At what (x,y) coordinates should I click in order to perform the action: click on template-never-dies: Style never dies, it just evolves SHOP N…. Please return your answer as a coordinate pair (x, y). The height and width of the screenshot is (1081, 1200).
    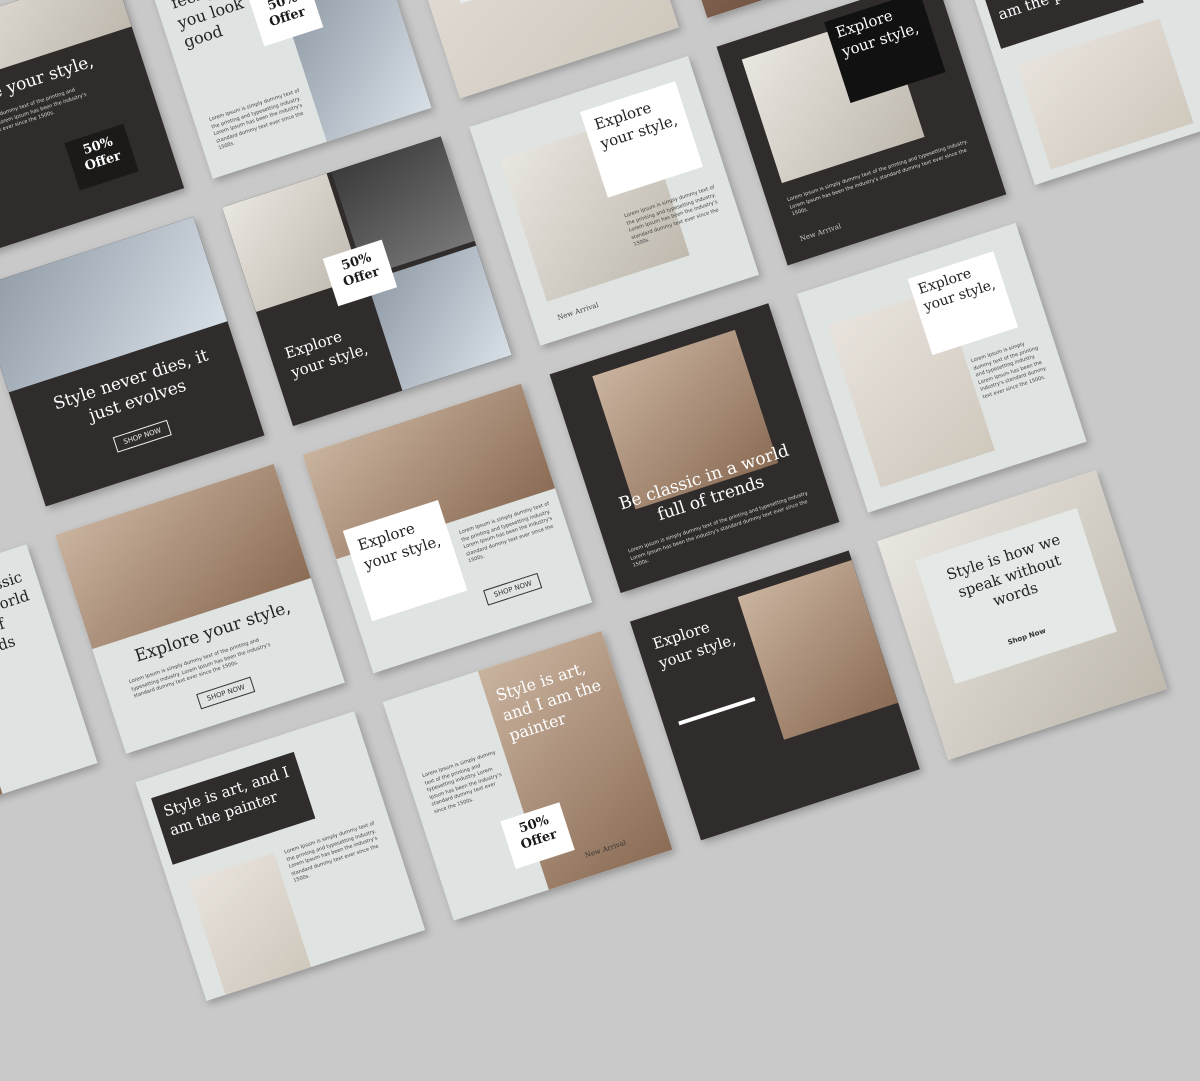
    Looking at the image, I should click on (132, 361).